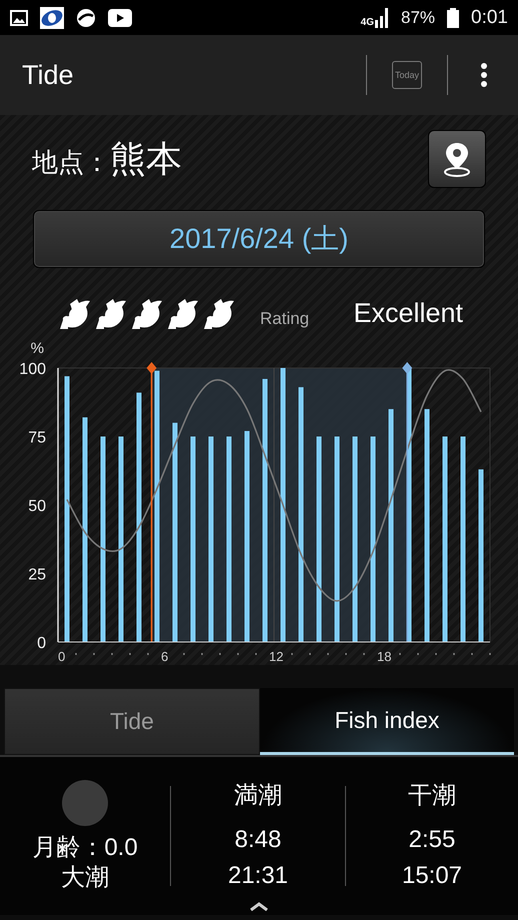  Describe the element at coordinates (37, 438) in the screenshot. I see `y-tick-label: 75` at that location.